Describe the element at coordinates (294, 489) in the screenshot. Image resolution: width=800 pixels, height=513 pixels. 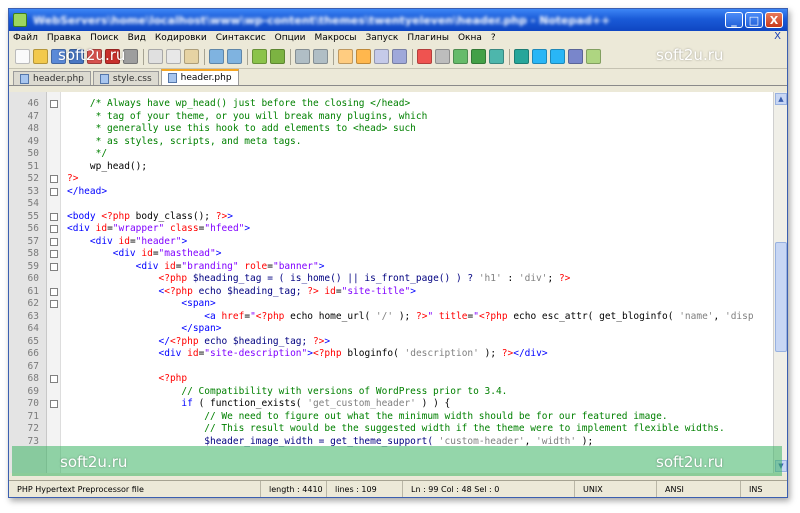
I see `status-length: length : 4410` at that location.